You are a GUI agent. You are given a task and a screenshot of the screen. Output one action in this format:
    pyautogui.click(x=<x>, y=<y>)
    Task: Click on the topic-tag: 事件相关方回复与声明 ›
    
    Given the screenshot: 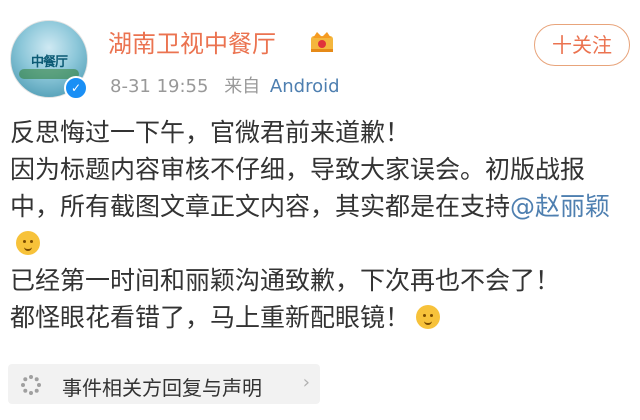 What is the action you would take?
    pyautogui.click(x=164, y=384)
    